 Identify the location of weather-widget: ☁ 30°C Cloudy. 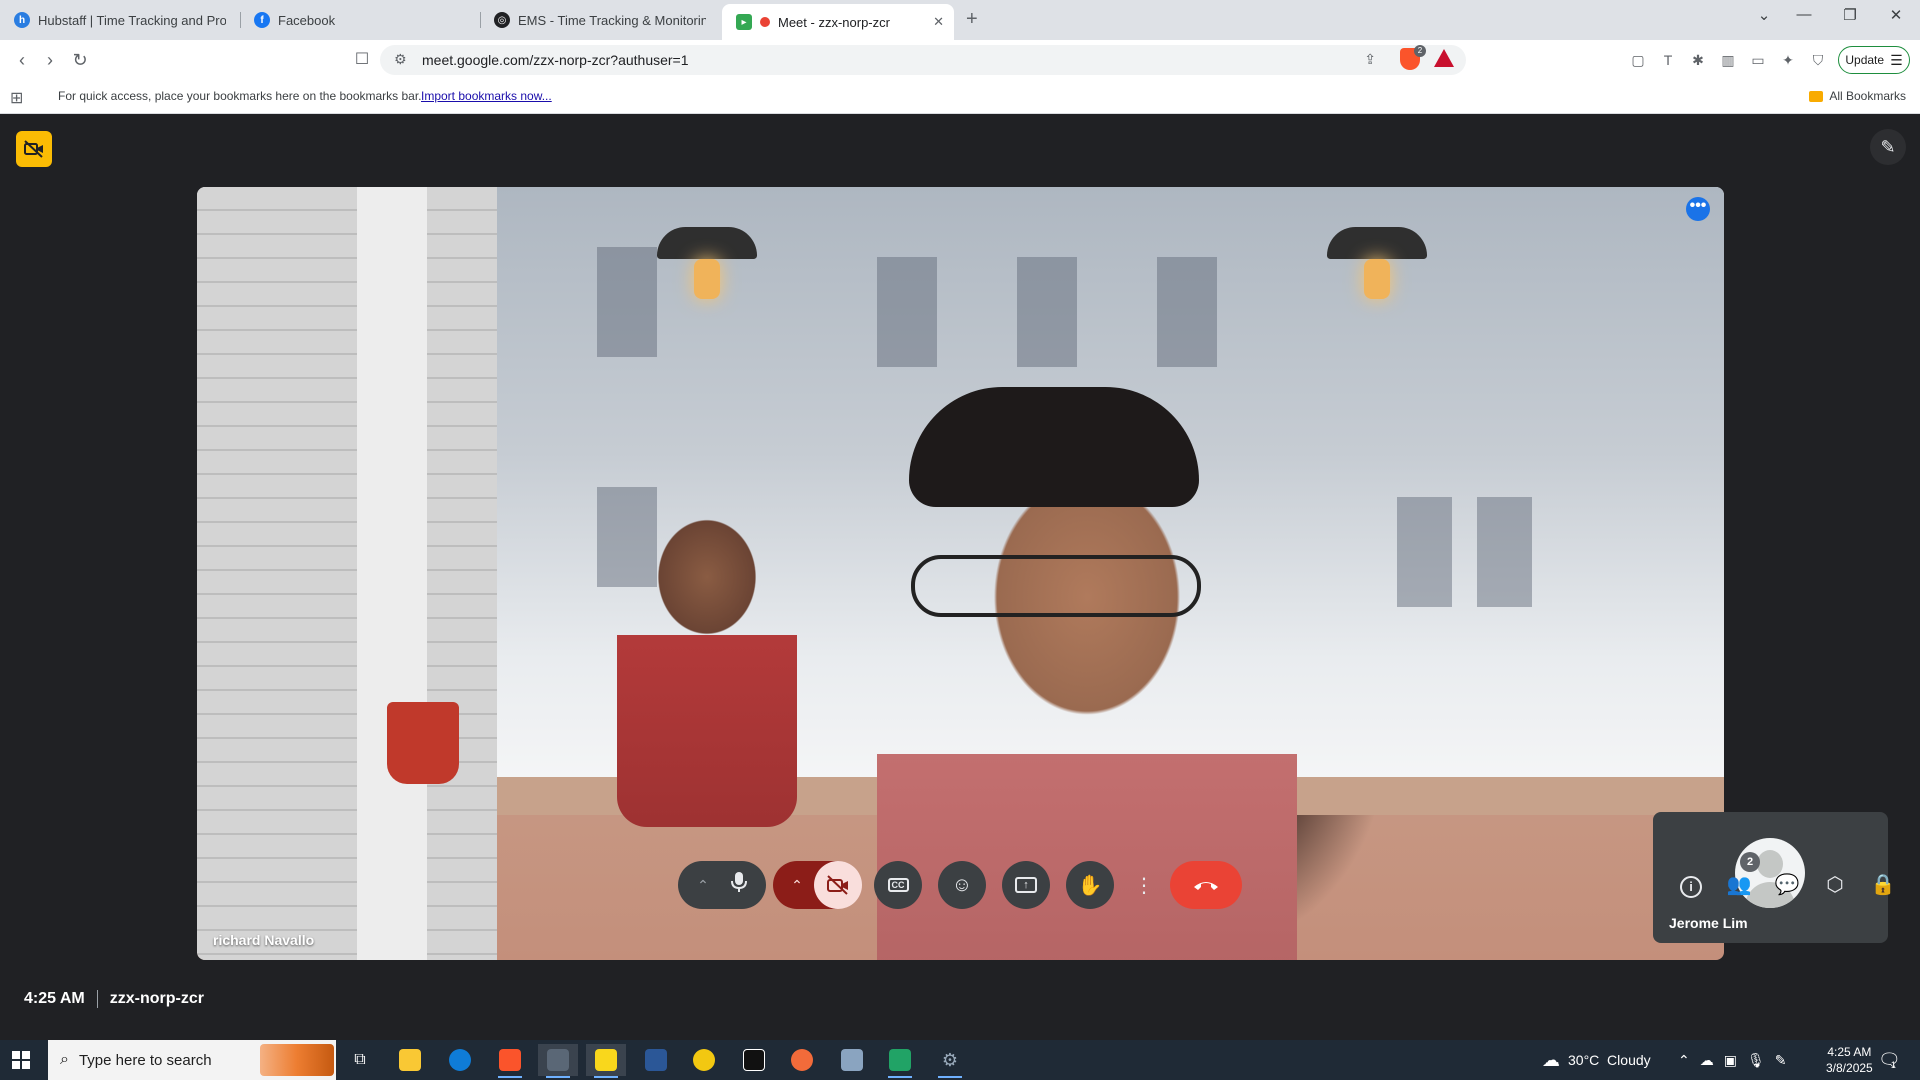
(1596, 1060).